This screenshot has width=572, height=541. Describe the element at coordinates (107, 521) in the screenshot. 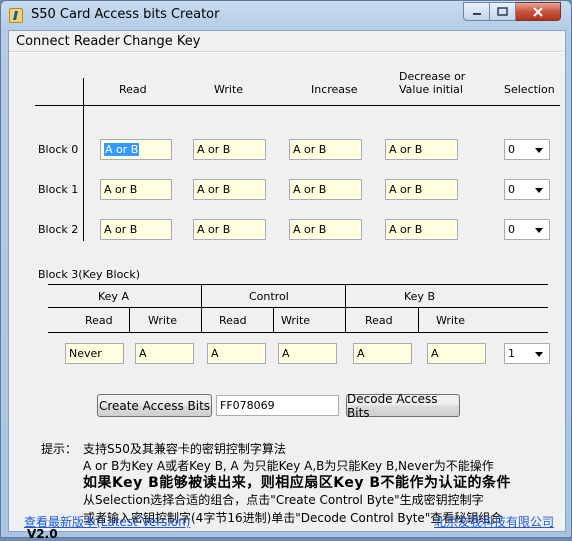

I see `latest-version-link: 查看最新版本(Latest Version)` at that location.